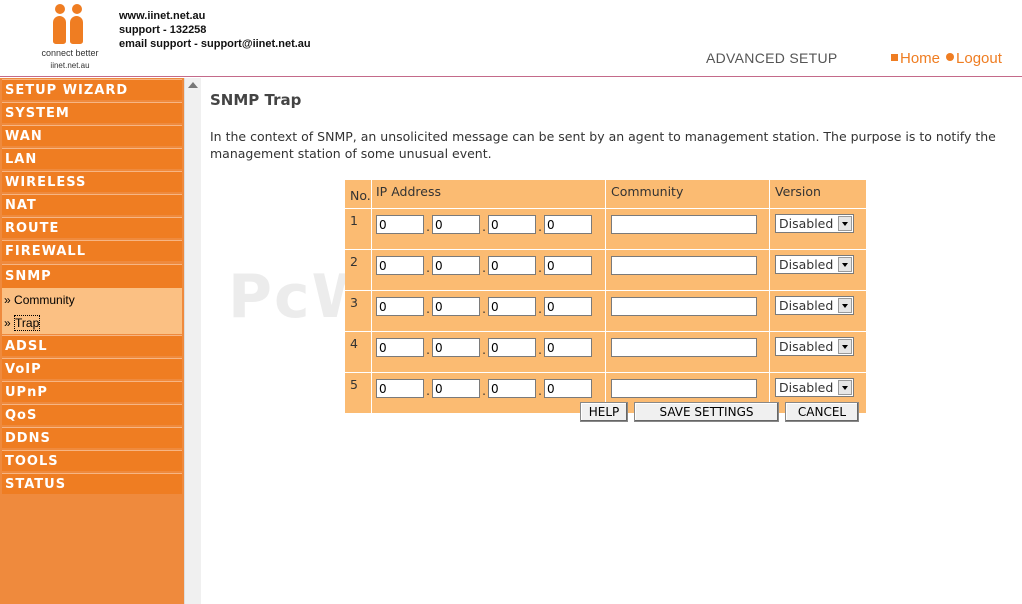 The width and height of the screenshot is (1022, 604). Describe the element at coordinates (70, 24) in the screenshot. I see `ii-logo-icon` at that location.